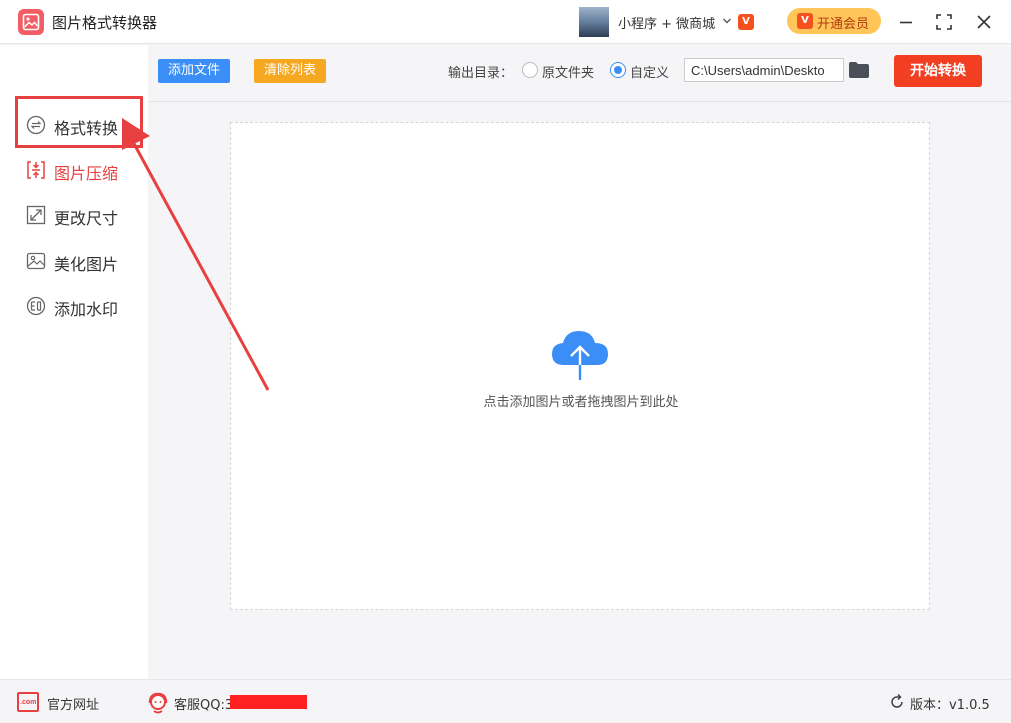  I want to click on open-vip-button: V 开通会员, so click(834, 21).